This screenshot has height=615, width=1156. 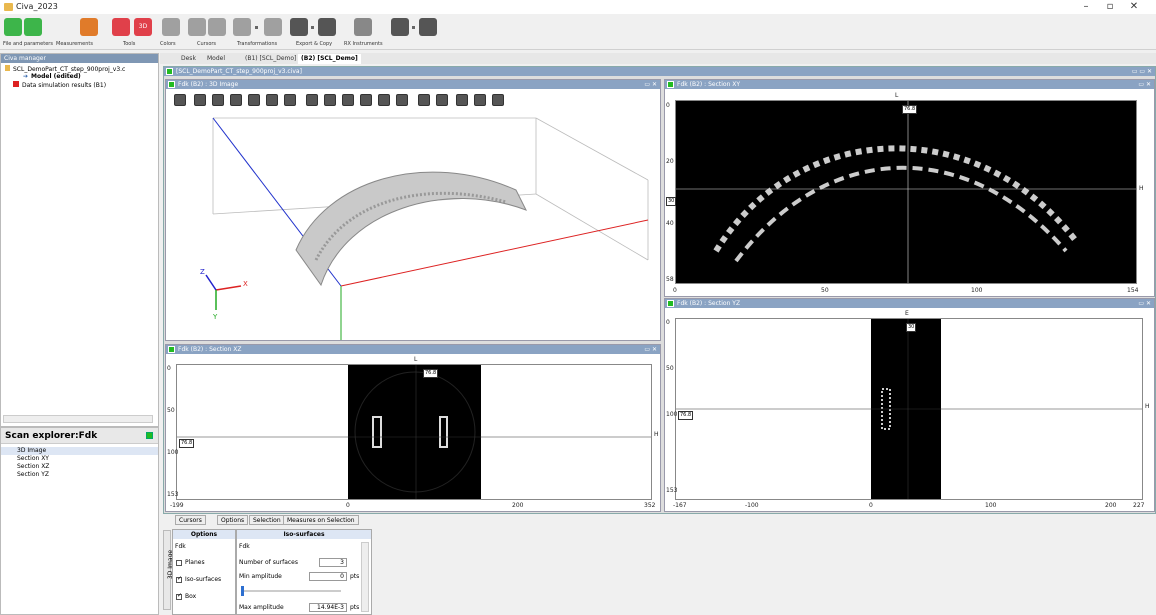 I want to click on maximize-button: ▫, so click(x=1110, y=7).